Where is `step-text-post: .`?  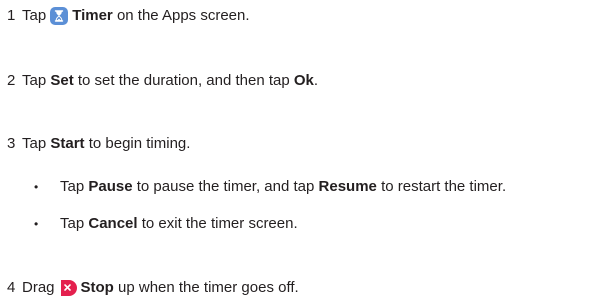
step-text-post: . is located at coordinates (316, 80).